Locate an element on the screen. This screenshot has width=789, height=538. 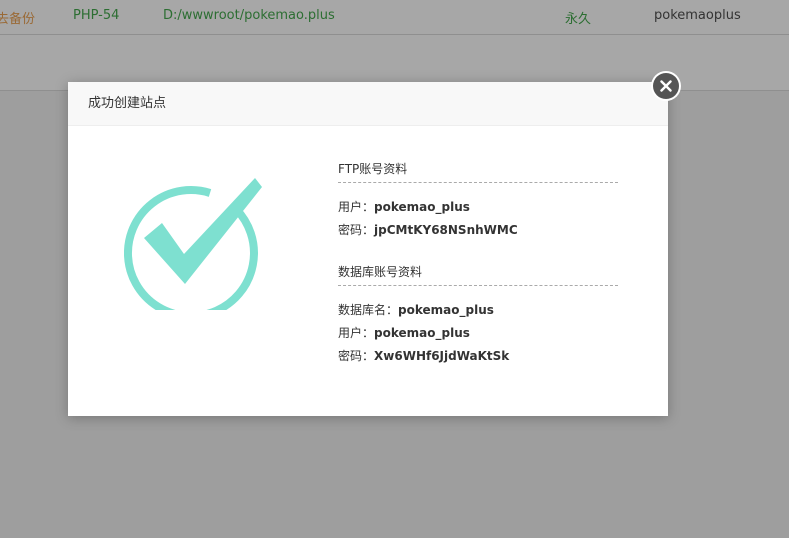
check-circle-icon is located at coordinates (193, 244).